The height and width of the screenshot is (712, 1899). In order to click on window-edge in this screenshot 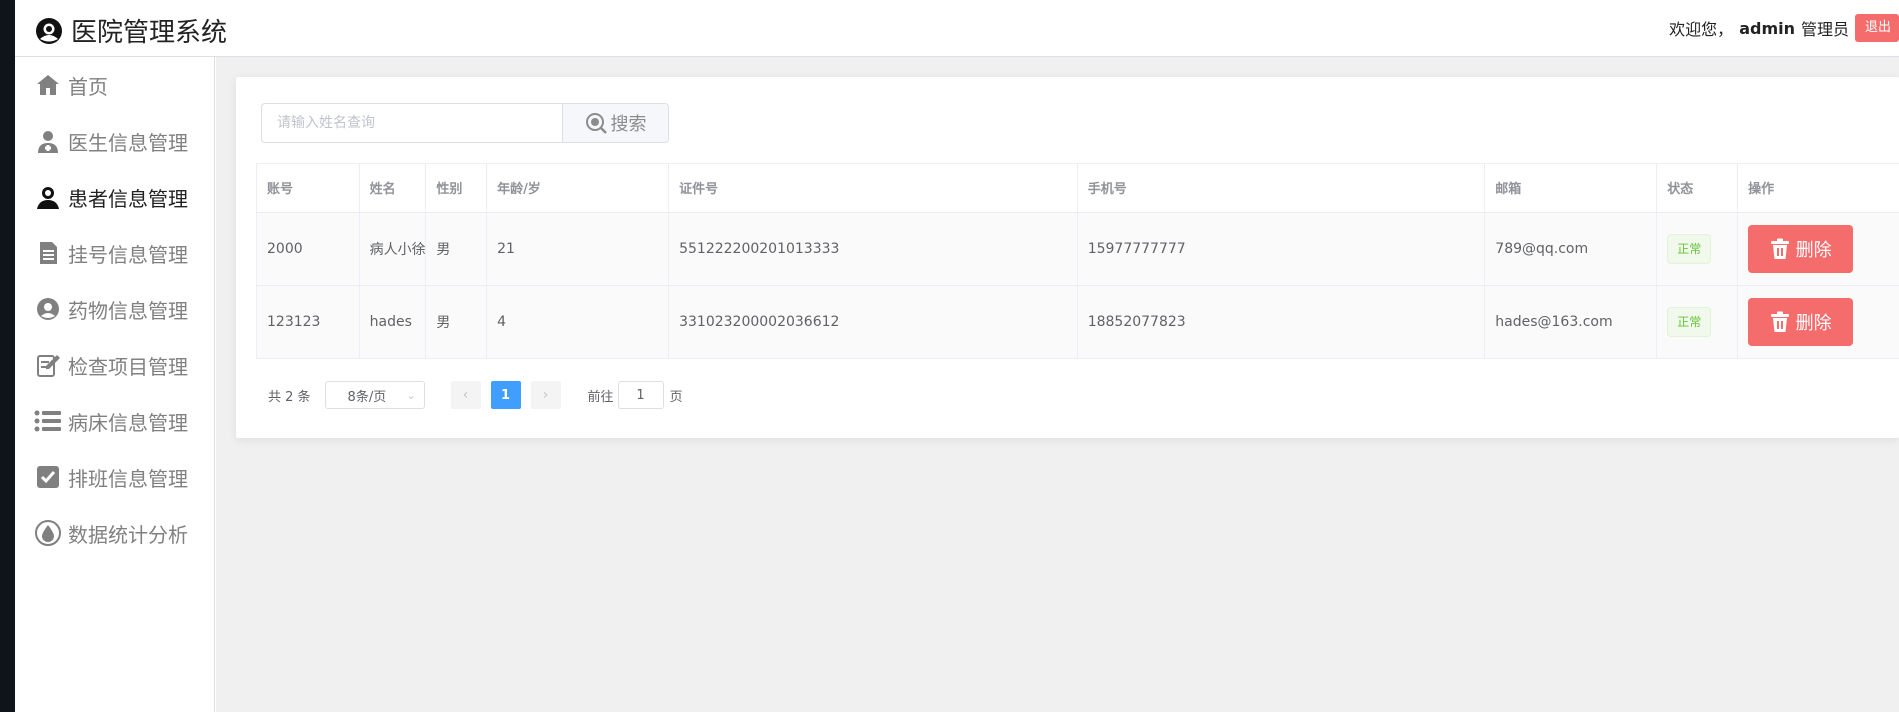, I will do `click(7, 356)`.